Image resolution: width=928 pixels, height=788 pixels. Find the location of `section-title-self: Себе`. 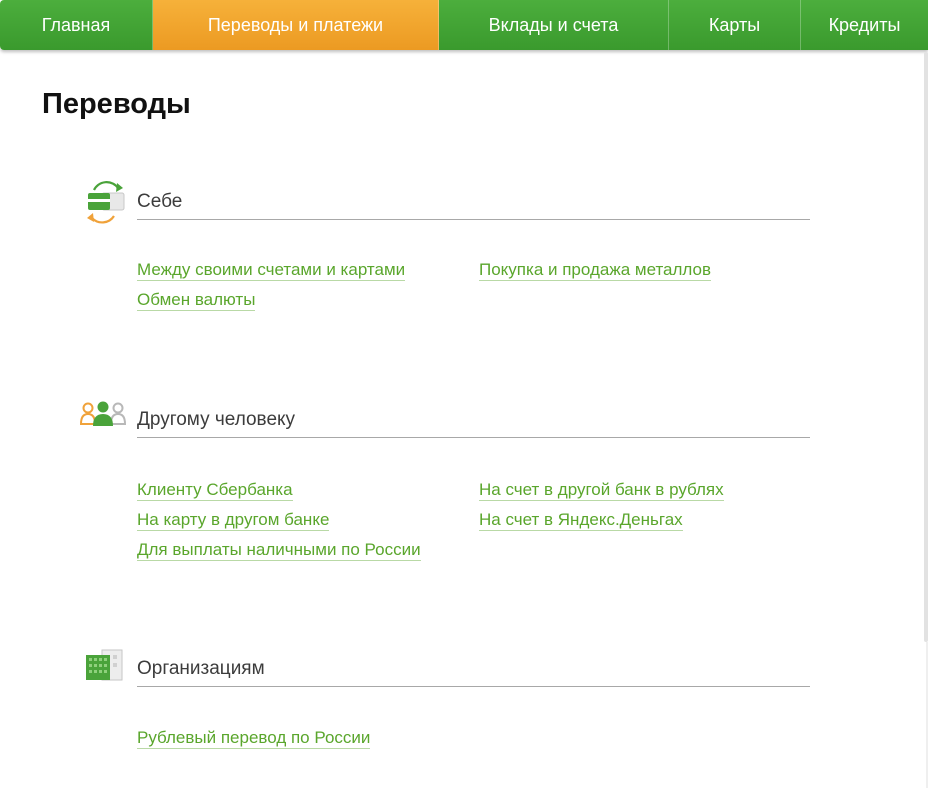

section-title-self: Себе is located at coordinates (473, 202).